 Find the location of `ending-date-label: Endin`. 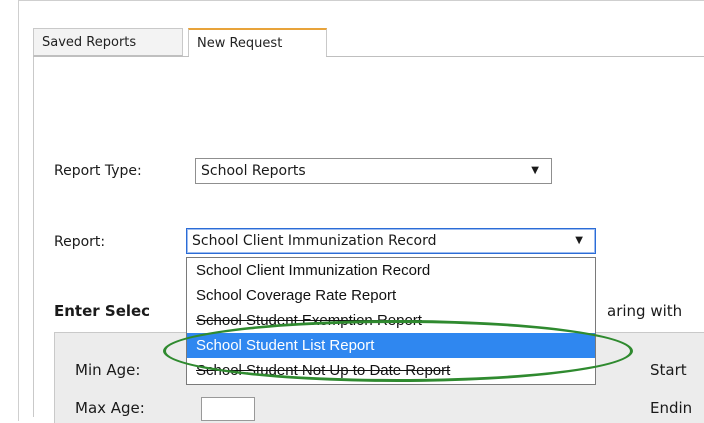

ending-date-label: Endin is located at coordinates (671, 408).